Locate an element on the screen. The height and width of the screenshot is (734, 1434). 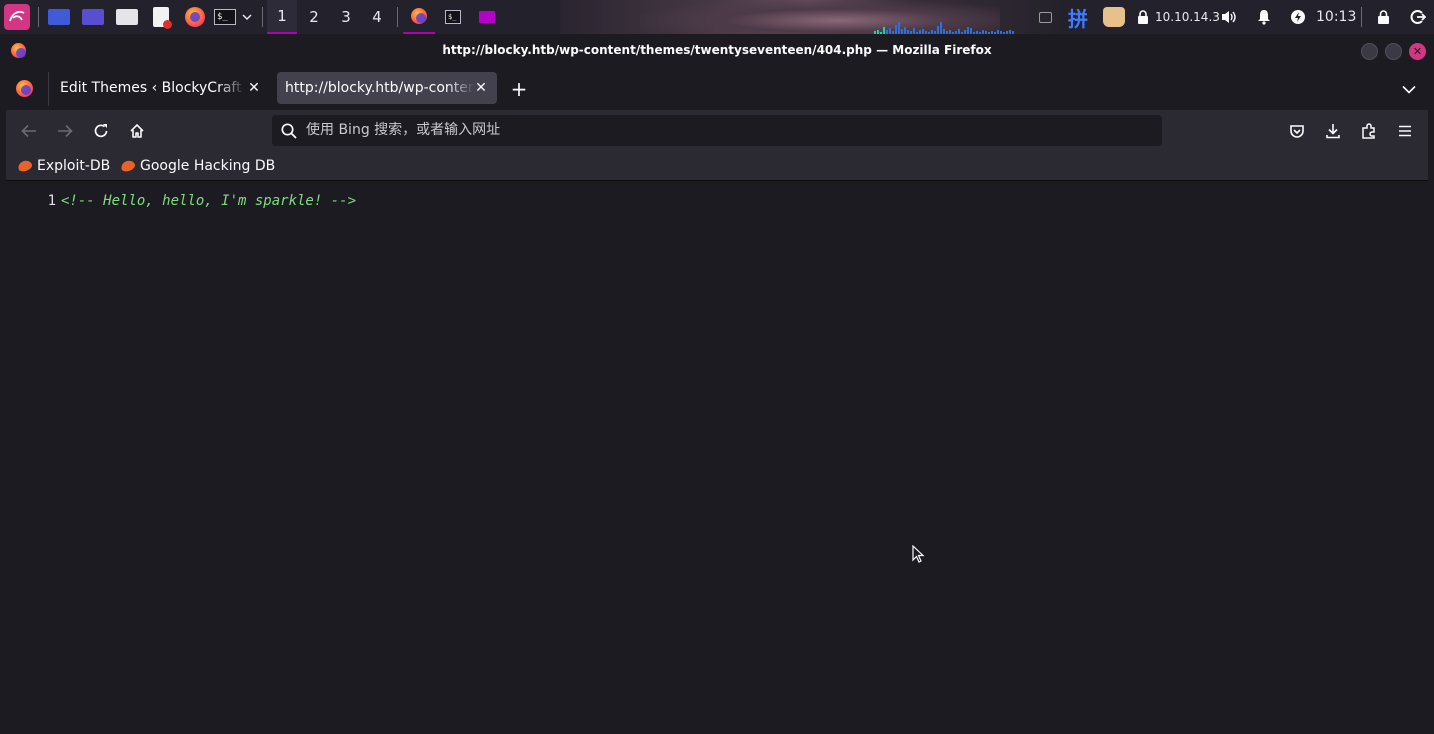
bookmark-label: Exploit-DB is located at coordinates (74, 166).